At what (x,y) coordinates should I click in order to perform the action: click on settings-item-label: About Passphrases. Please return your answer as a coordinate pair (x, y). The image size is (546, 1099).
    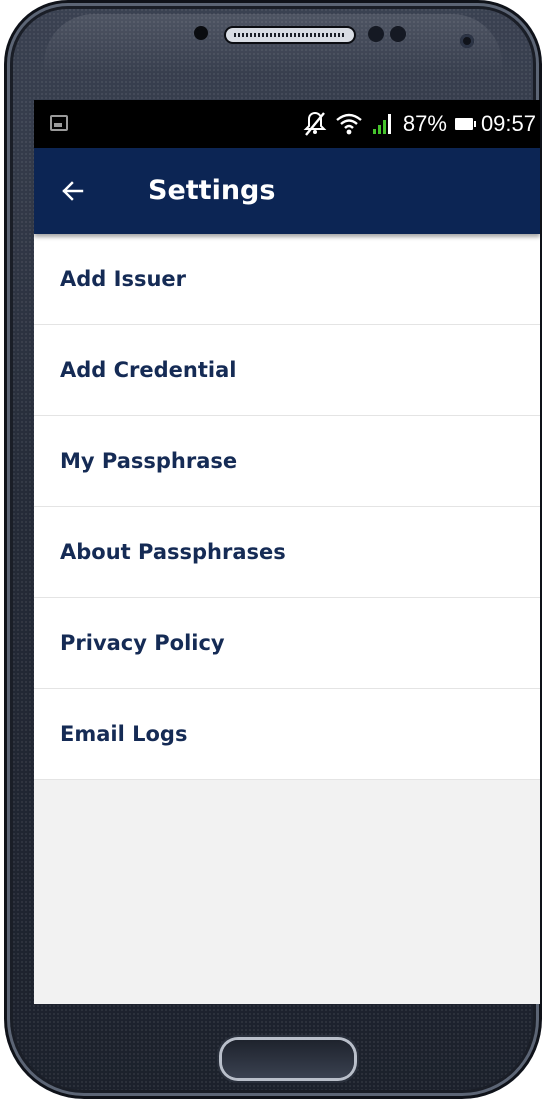
    Looking at the image, I should click on (173, 552).